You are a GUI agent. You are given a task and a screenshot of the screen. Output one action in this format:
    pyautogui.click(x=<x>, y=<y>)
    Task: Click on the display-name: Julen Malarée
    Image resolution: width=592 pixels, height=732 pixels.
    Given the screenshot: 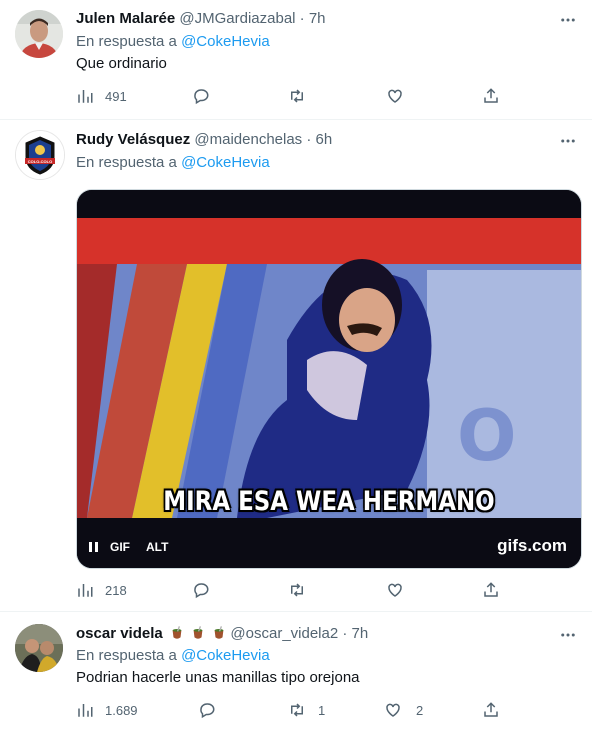 What is the action you would take?
    pyautogui.click(x=125, y=18)
    